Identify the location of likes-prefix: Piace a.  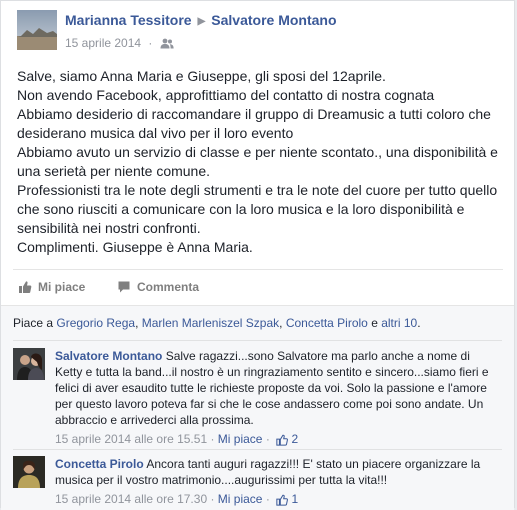
(35, 323).